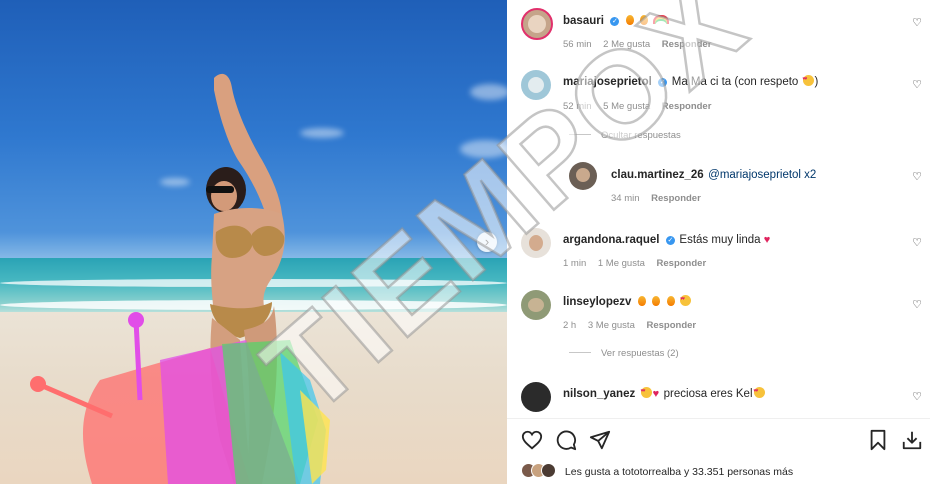 The height and width of the screenshot is (485, 930). What do you see at coordinates (708, 394) in the screenshot?
I see `comment-text: preciosa eres Kel` at bounding box center [708, 394].